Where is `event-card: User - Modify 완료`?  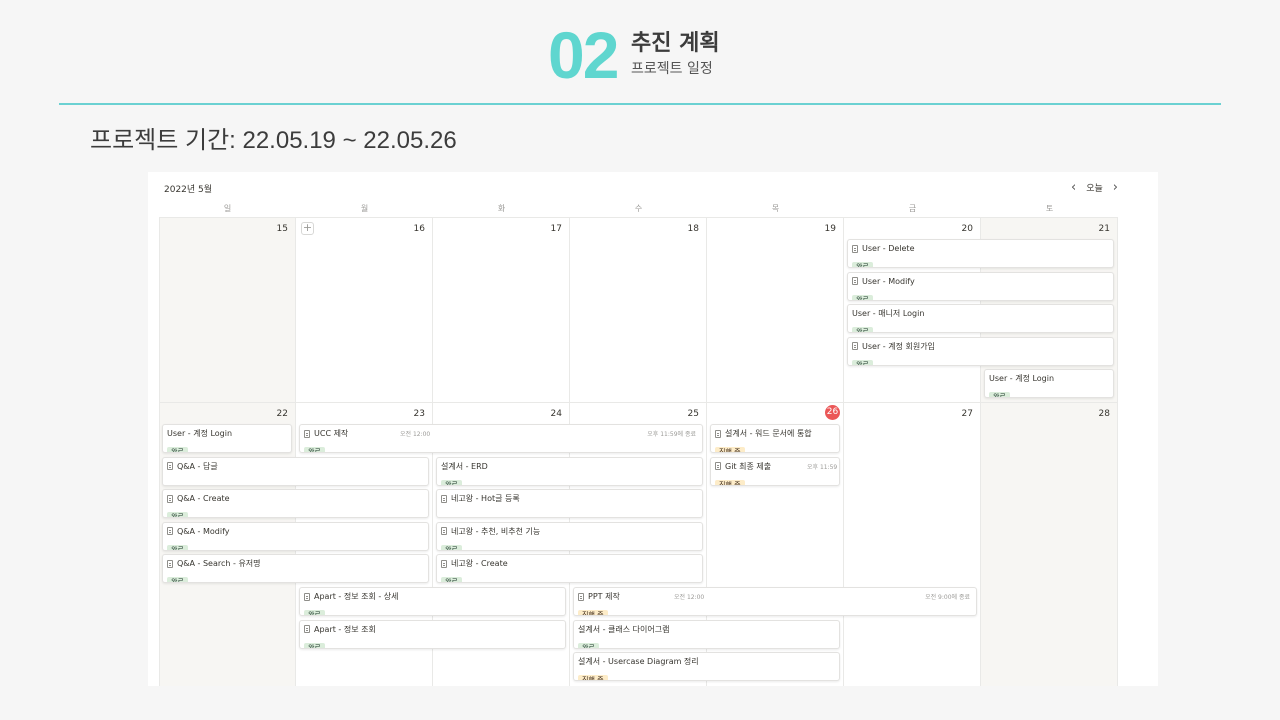
event-card: User - Modify 완료 is located at coordinates (980, 286).